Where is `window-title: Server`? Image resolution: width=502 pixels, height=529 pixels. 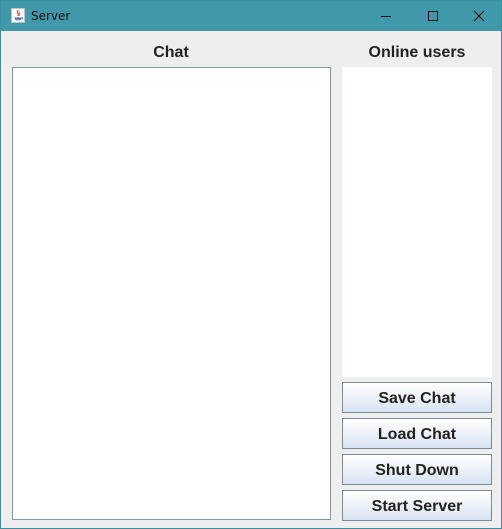 window-title: Server is located at coordinates (51, 16).